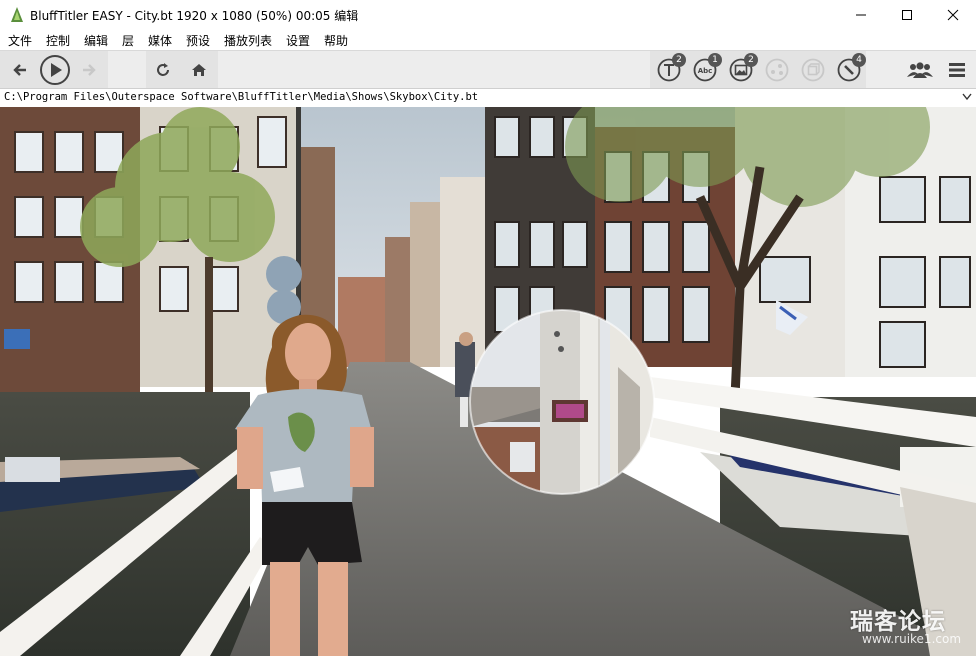 This screenshot has height=656, width=976. What do you see at coordinates (20, 40) in the screenshot?
I see `menu-file: 文件` at bounding box center [20, 40].